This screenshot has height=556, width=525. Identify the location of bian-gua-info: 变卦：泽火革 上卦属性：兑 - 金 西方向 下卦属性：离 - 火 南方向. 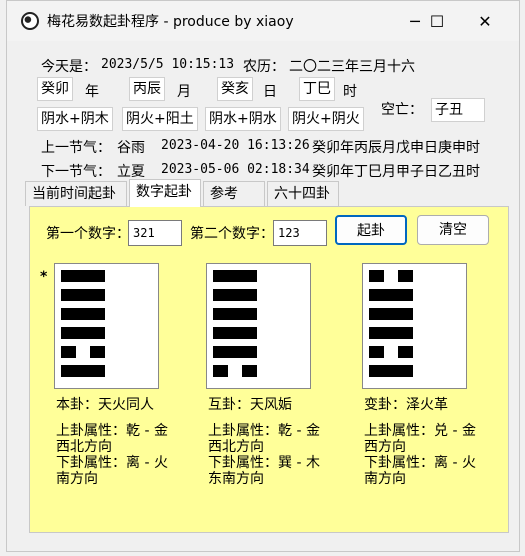
(420, 442).